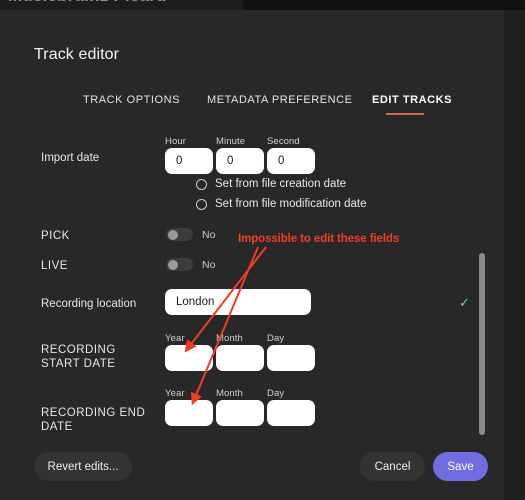 This screenshot has width=525, height=500. Describe the element at coordinates (280, 100) in the screenshot. I see `tab-metadata-preference: METADATA PREFERENCE` at that location.